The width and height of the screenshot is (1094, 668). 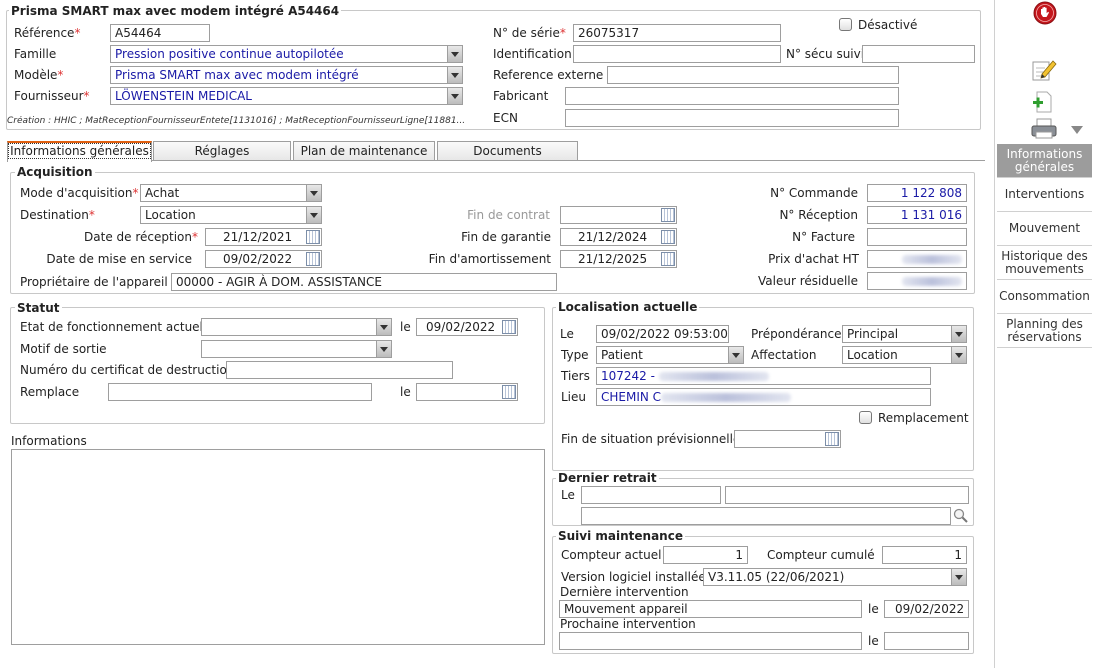 I want to click on printer-icon, so click(x=1044, y=129).